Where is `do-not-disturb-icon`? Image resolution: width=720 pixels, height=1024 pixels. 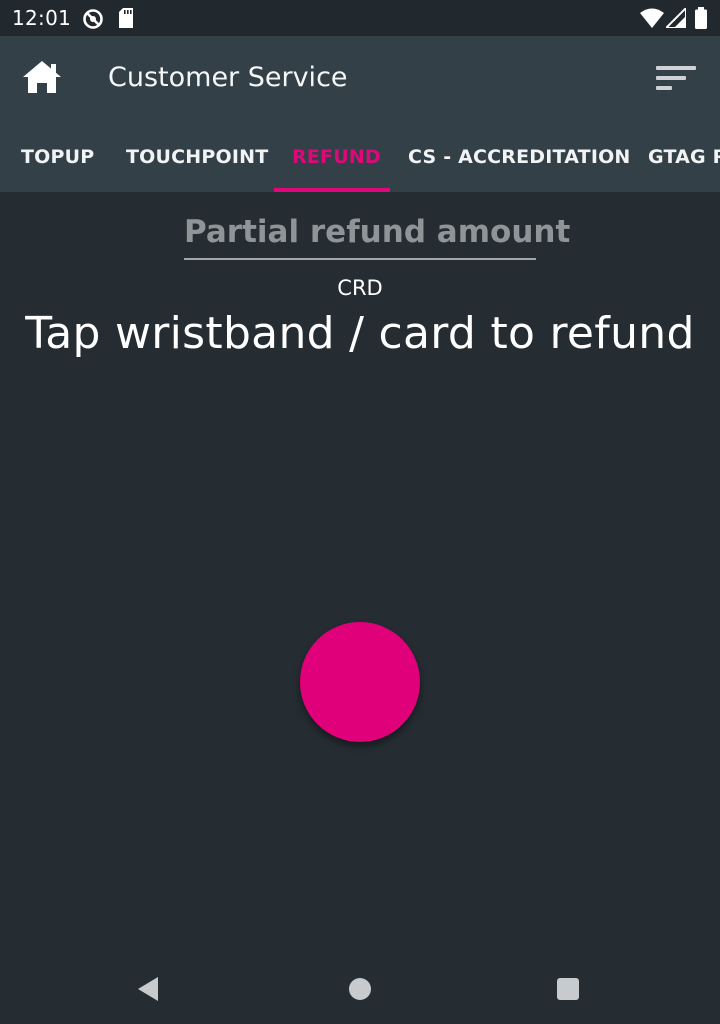
do-not-disturb-icon is located at coordinates (93, 21).